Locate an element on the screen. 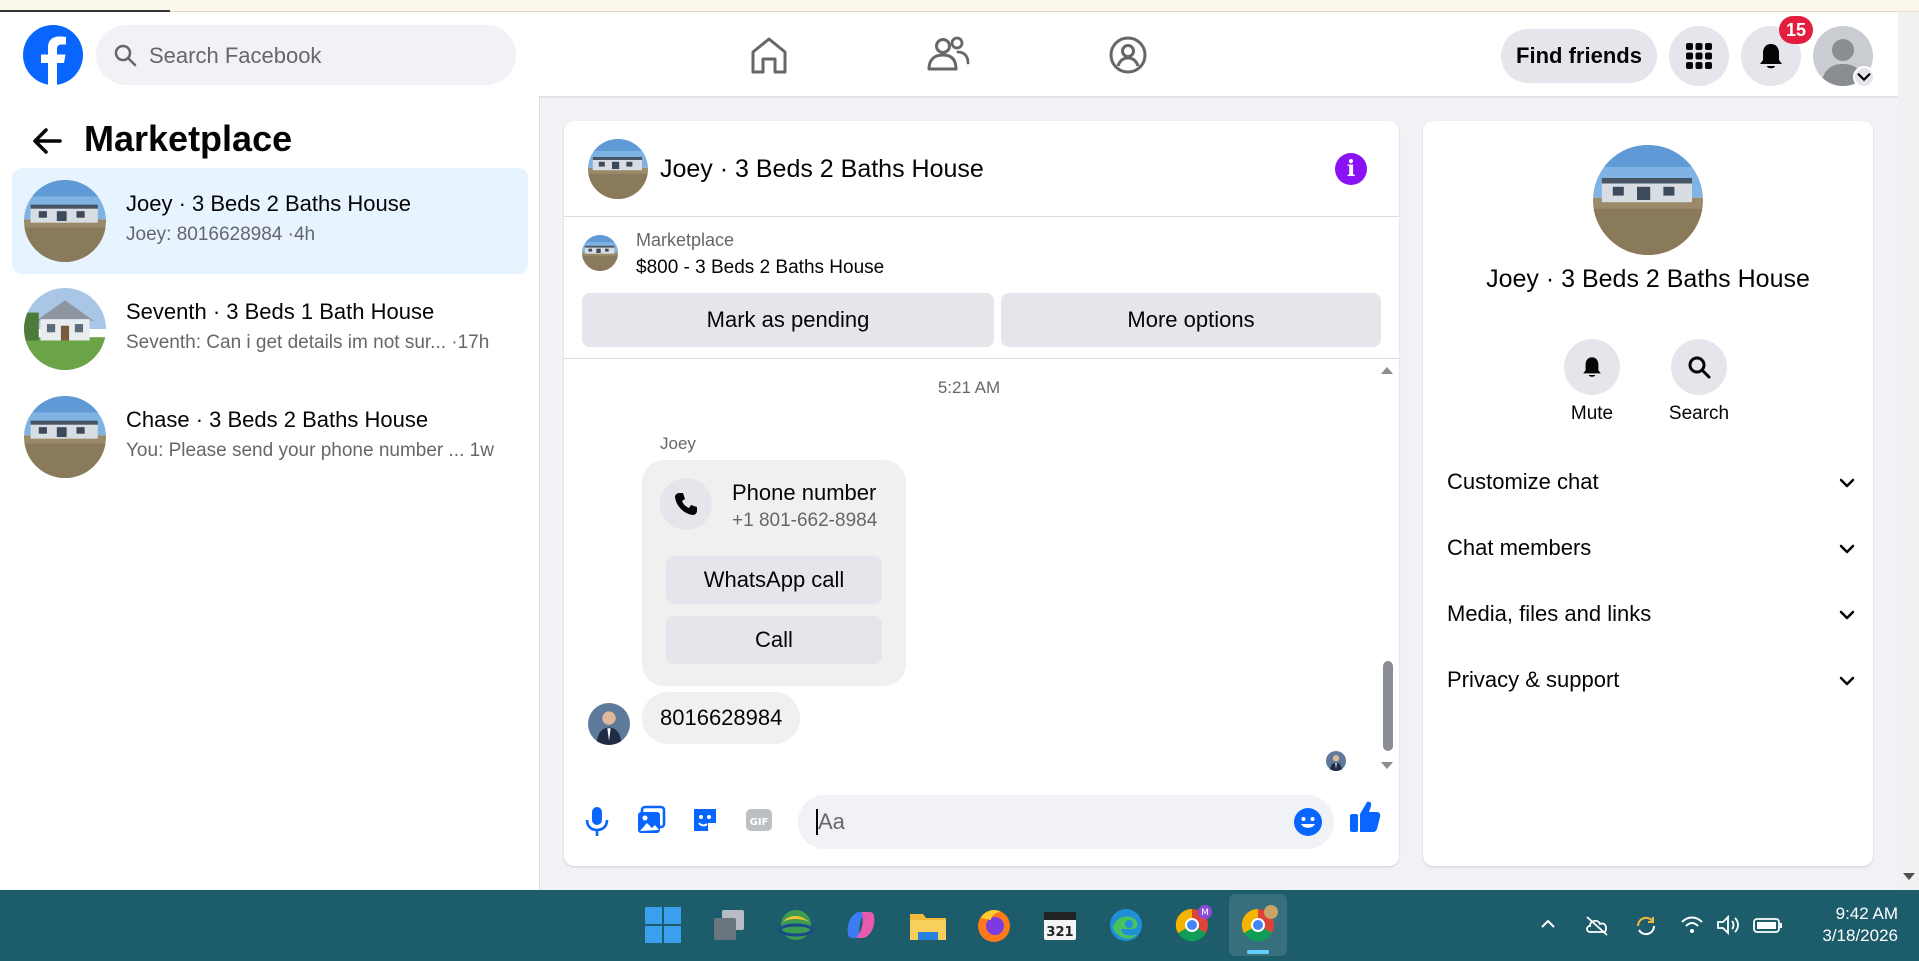 This screenshot has height=961, width=1919. facebook-header: Search Facebook Find friends 15 is located at coordinates (949, 54).